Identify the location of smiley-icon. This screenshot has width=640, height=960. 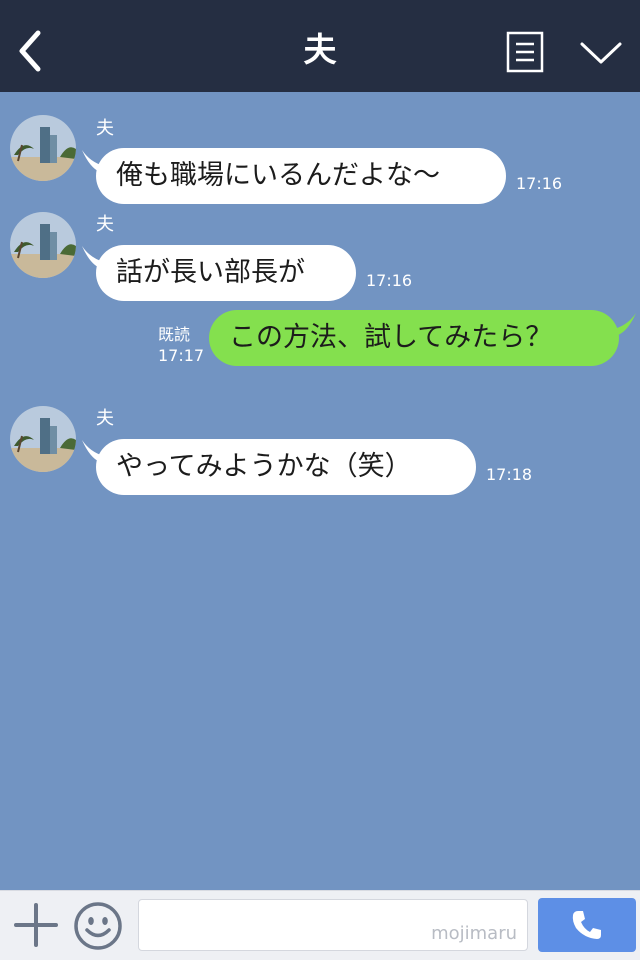
(98, 926).